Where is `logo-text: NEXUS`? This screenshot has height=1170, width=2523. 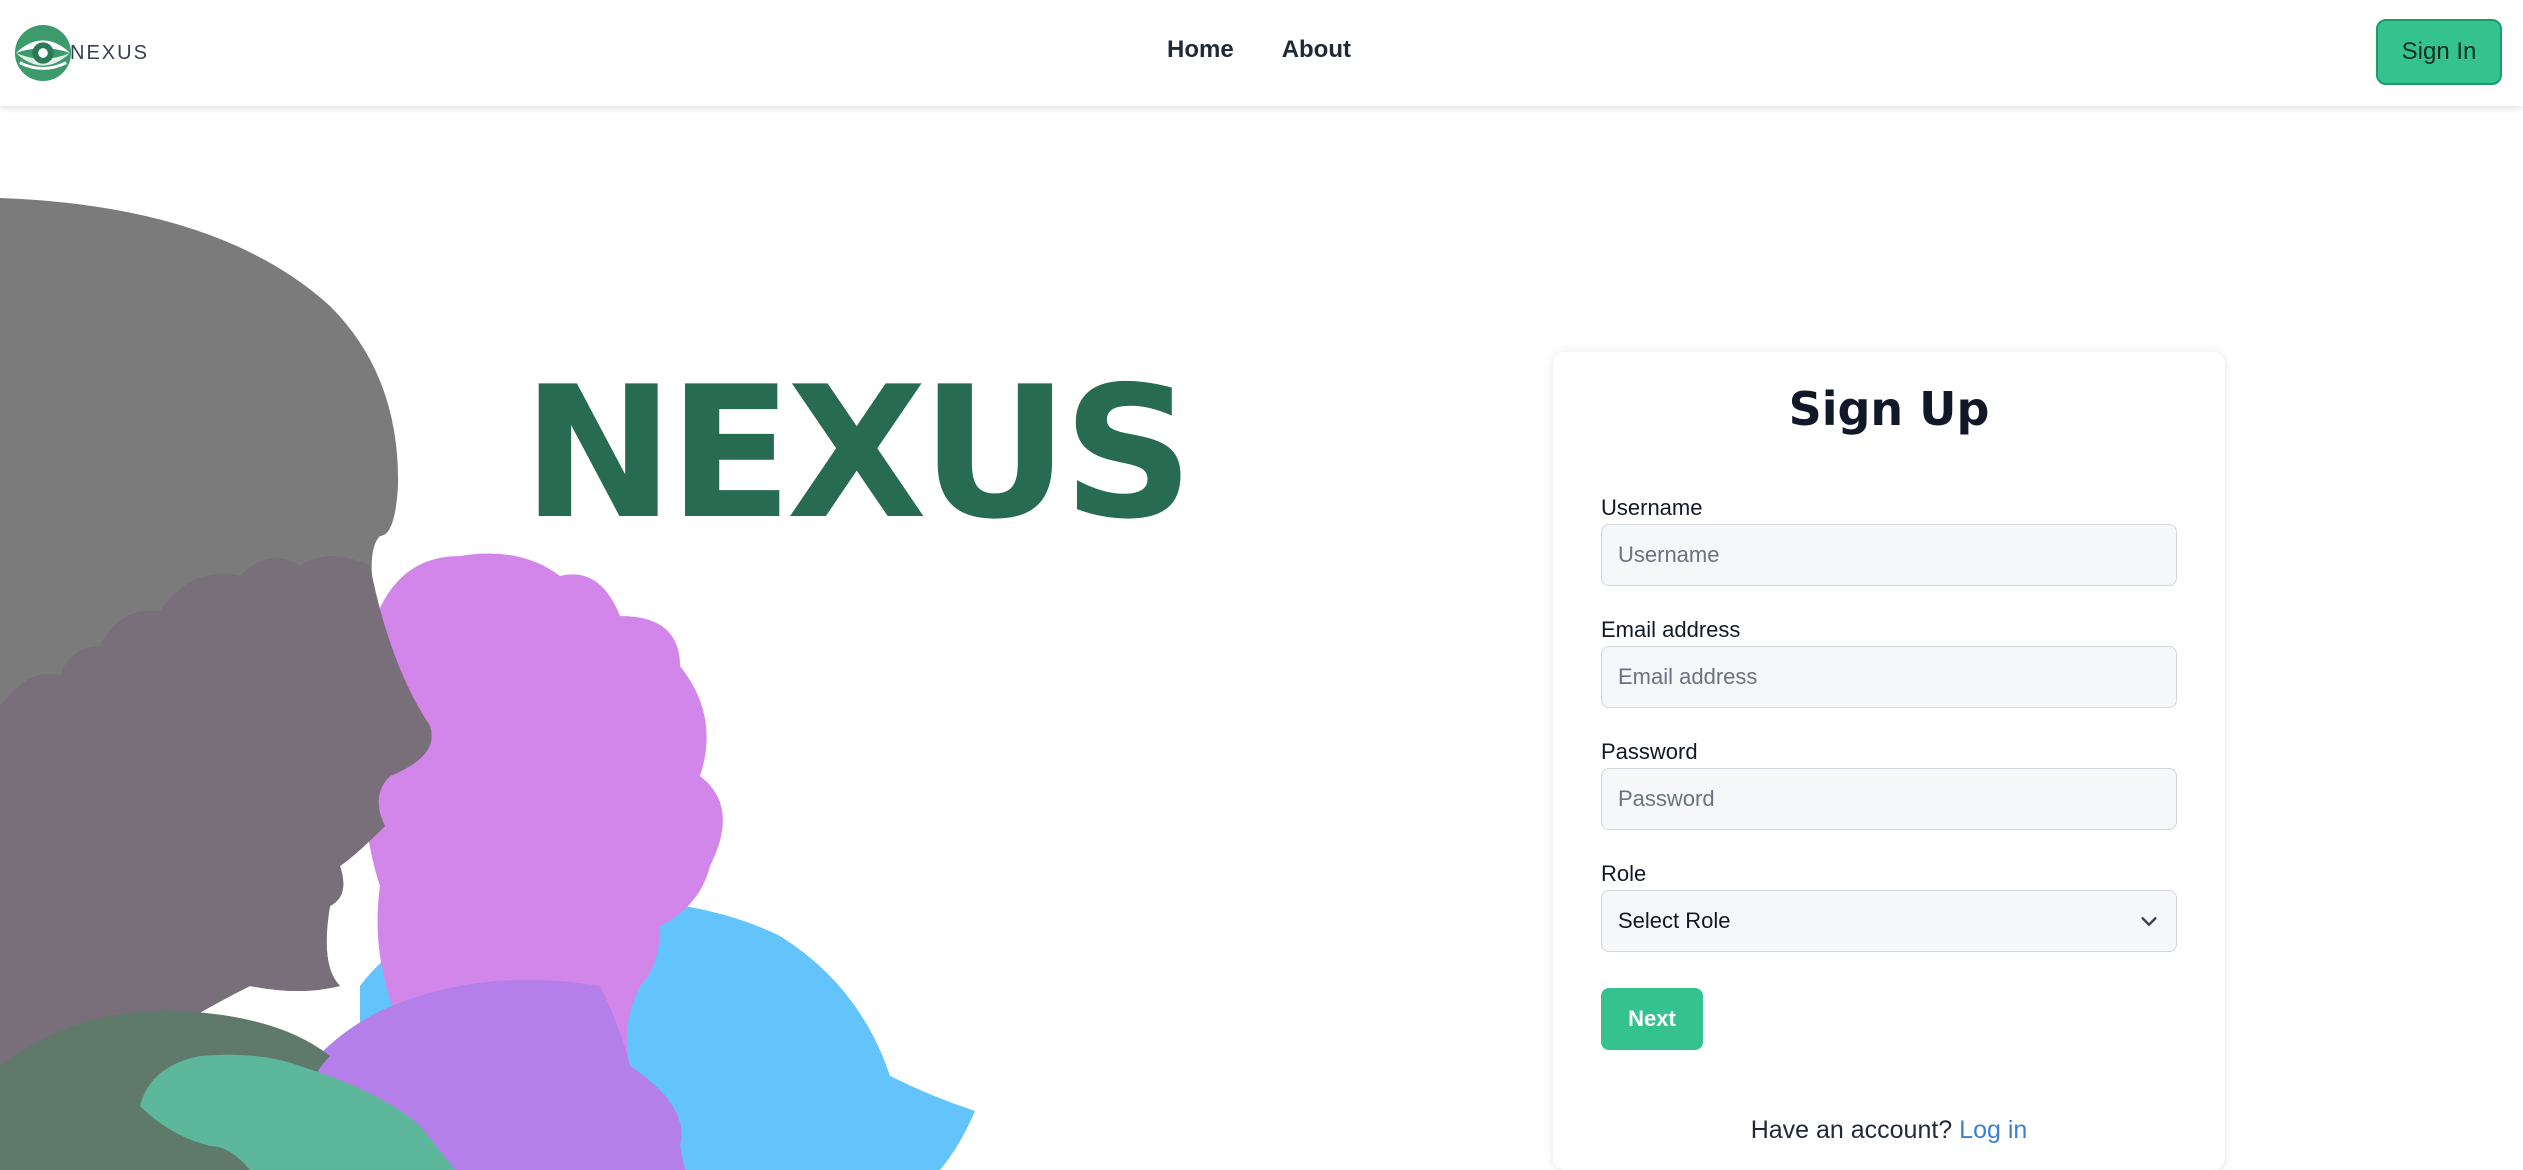 logo-text: NEXUS is located at coordinates (109, 52).